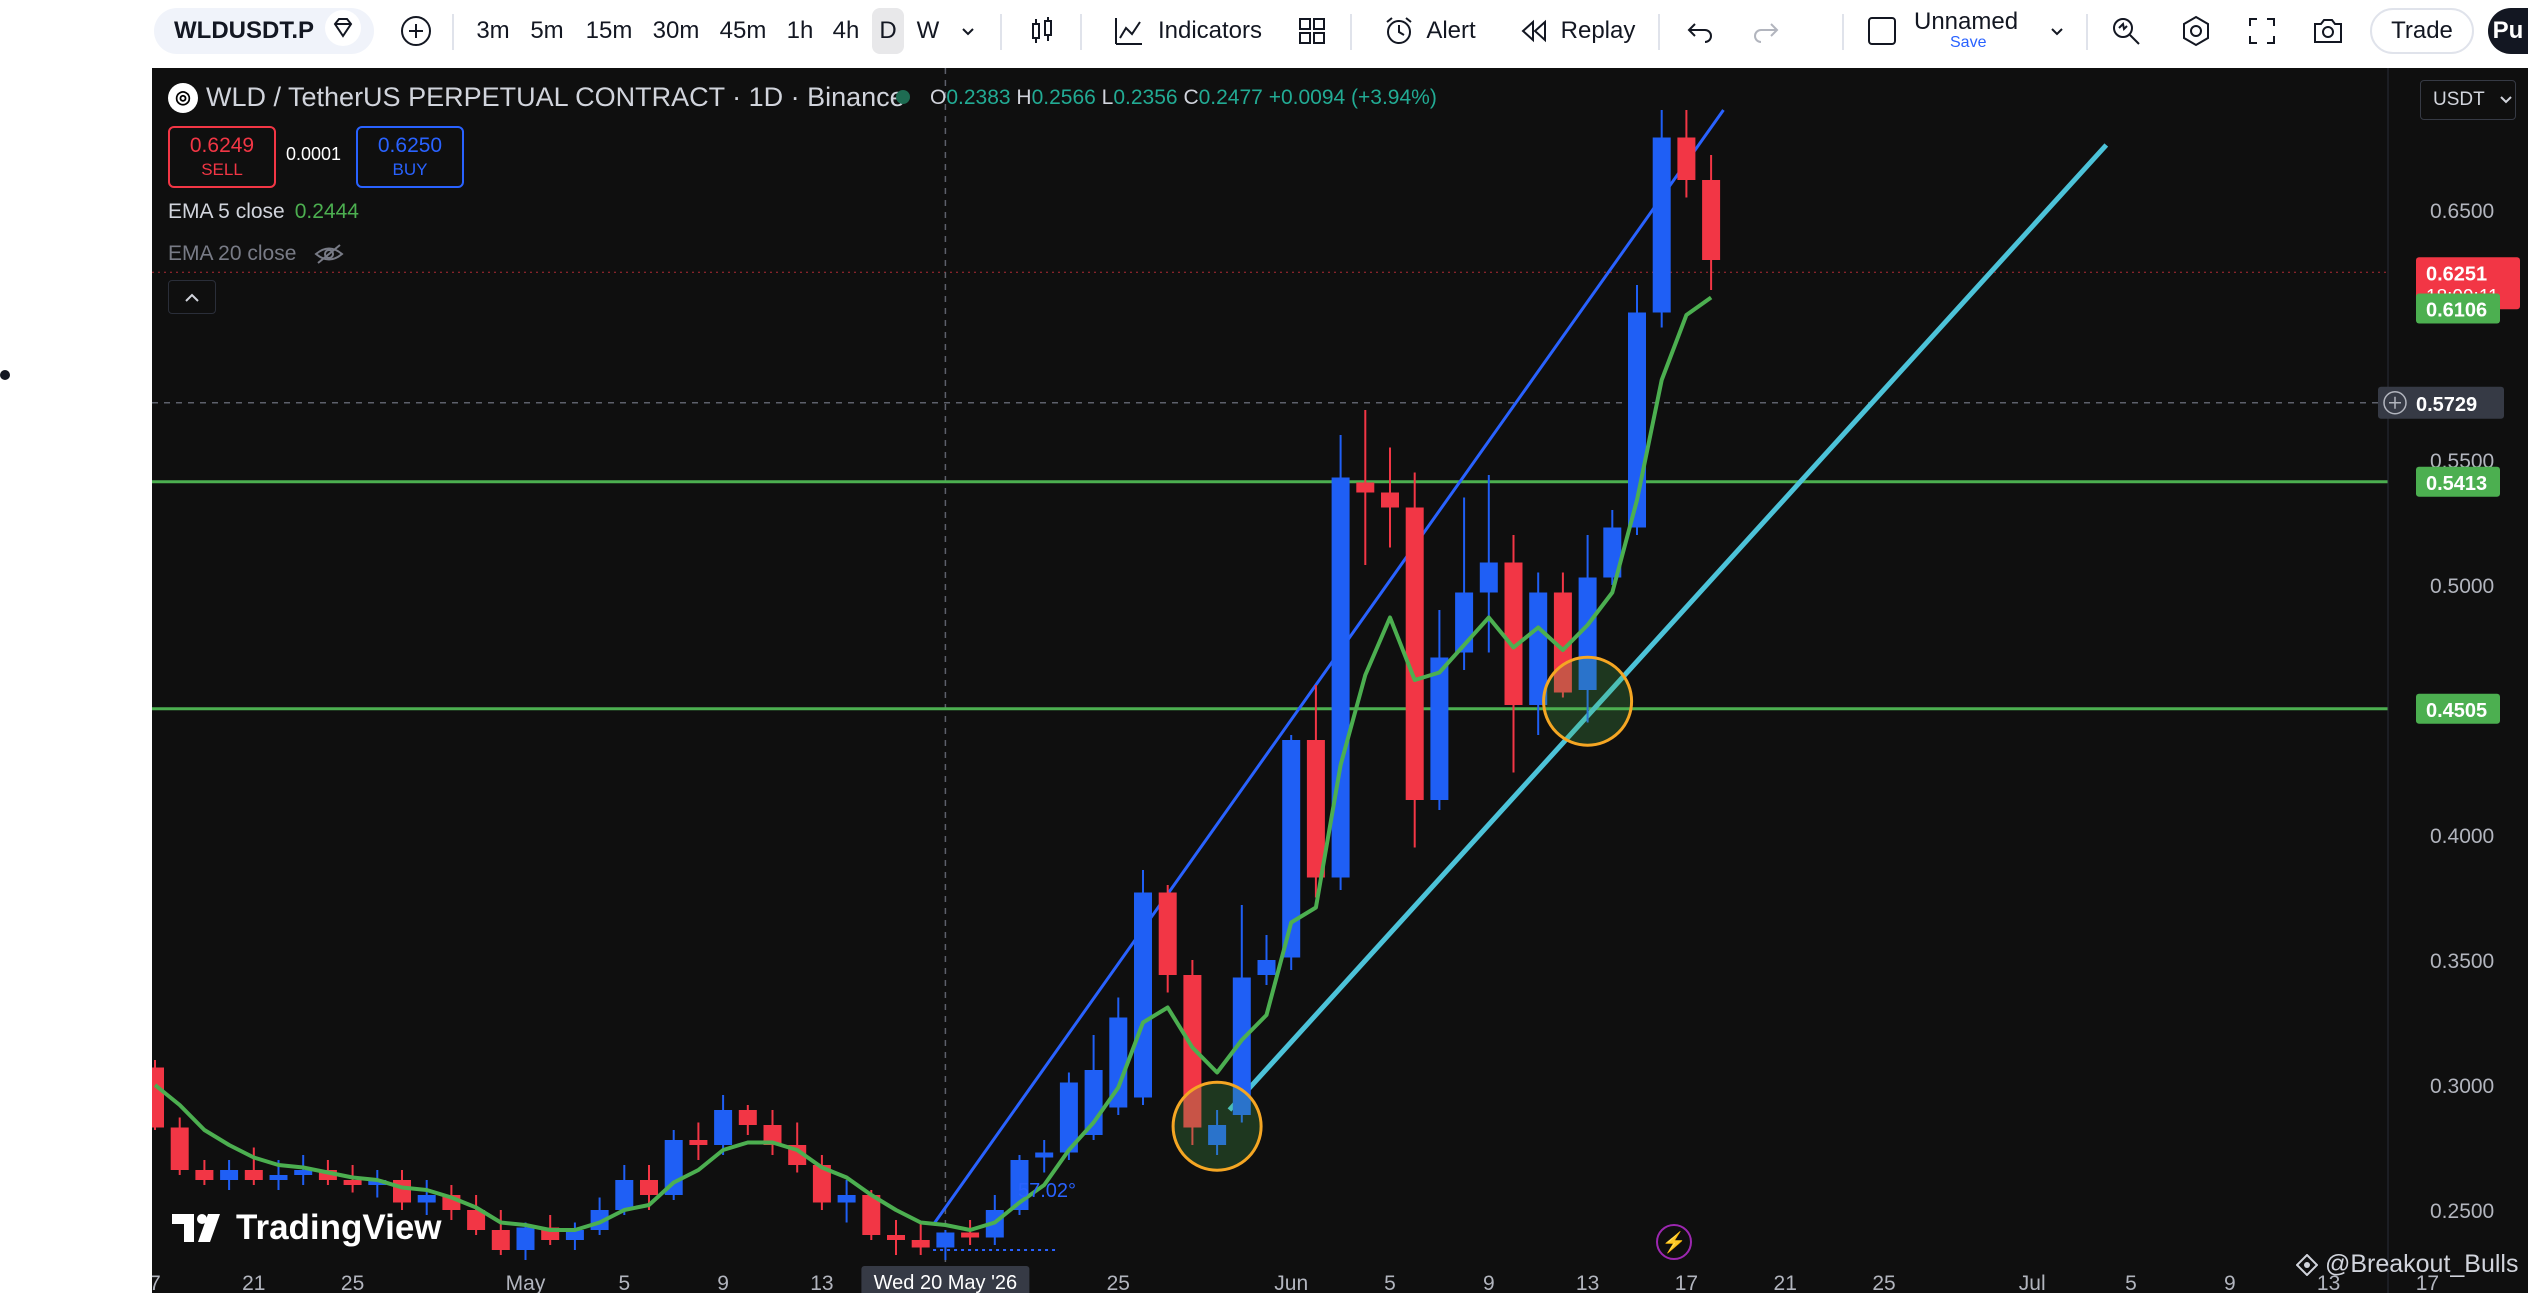 The width and height of the screenshot is (2528, 1293). Describe the element at coordinates (2126, 31) in the screenshot. I see `quick-search-icon` at that location.